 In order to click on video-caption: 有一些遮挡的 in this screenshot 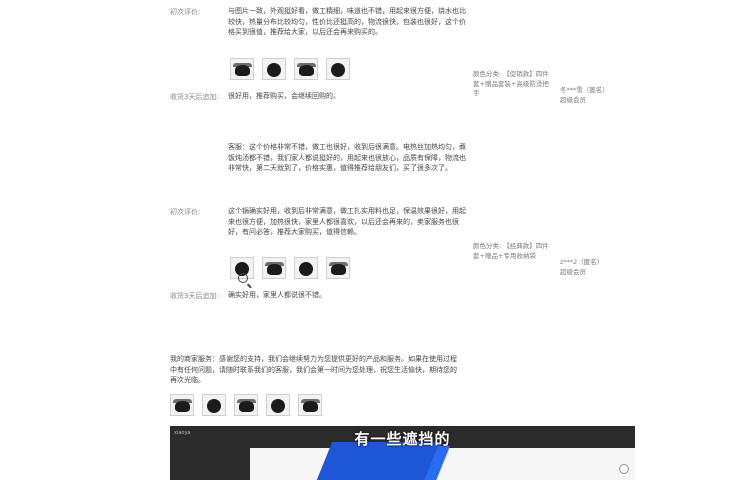, I will do `click(402, 439)`.